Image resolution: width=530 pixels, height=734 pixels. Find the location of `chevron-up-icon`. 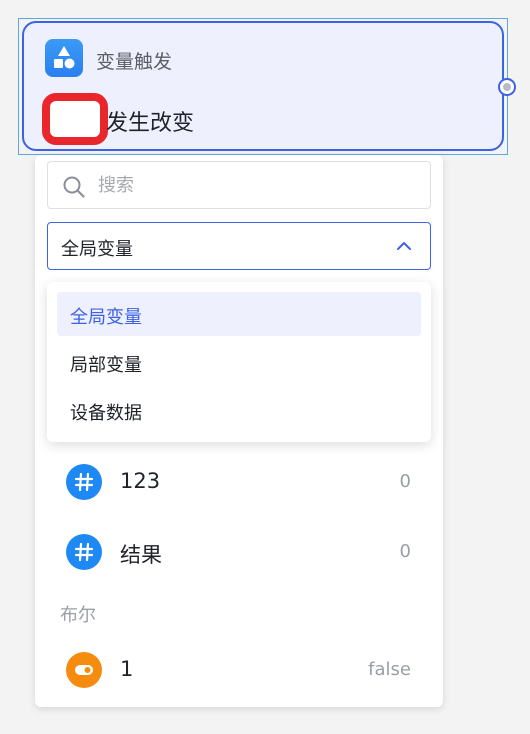

chevron-up-icon is located at coordinates (404, 246).